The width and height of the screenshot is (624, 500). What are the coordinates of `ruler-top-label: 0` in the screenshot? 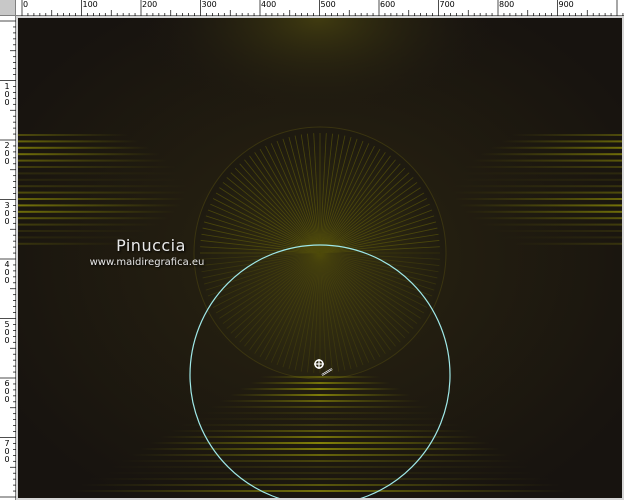 It's located at (26, 4).